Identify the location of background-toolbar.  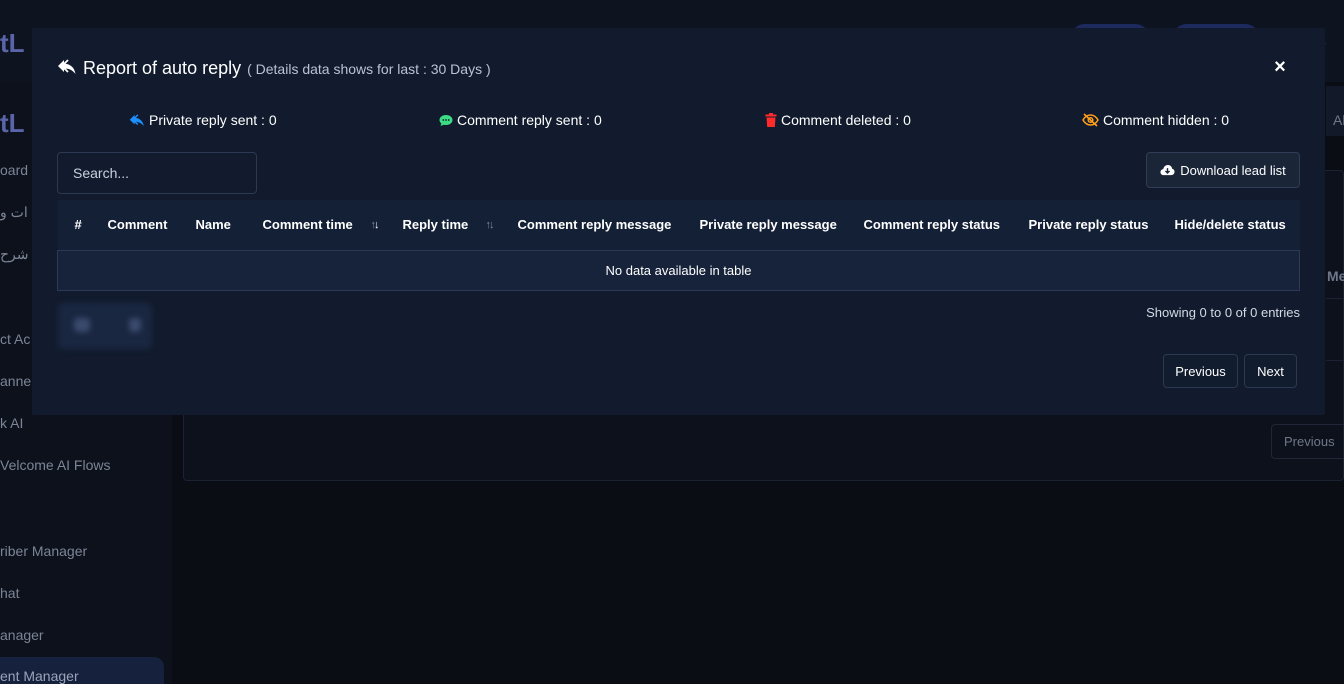
(1335, 111).